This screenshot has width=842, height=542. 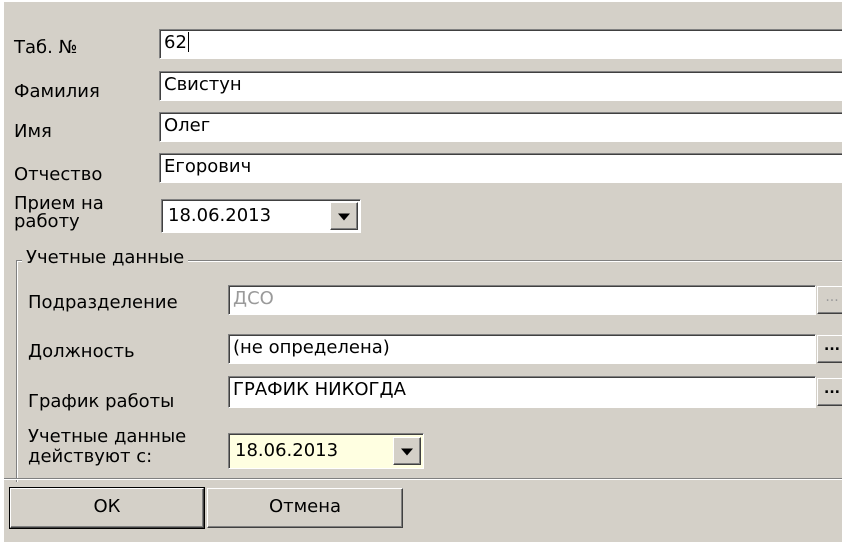 I want to click on department-field: ДСО, so click(x=522, y=300).